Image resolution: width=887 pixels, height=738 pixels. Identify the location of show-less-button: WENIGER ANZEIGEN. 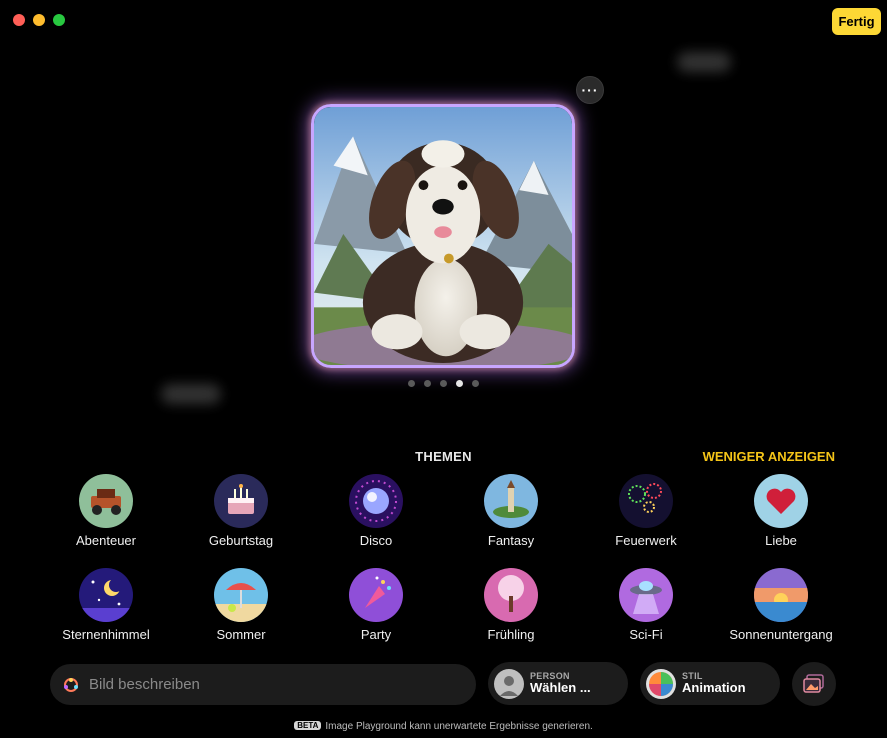
(769, 456).